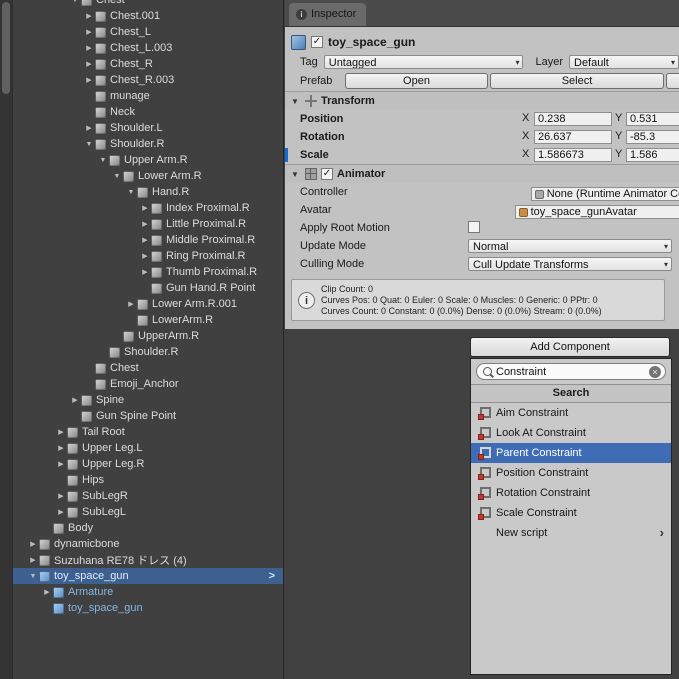  What do you see at coordinates (571, 413) in the screenshot?
I see `component-item: Aim Constraint` at bounding box center [571, 413].